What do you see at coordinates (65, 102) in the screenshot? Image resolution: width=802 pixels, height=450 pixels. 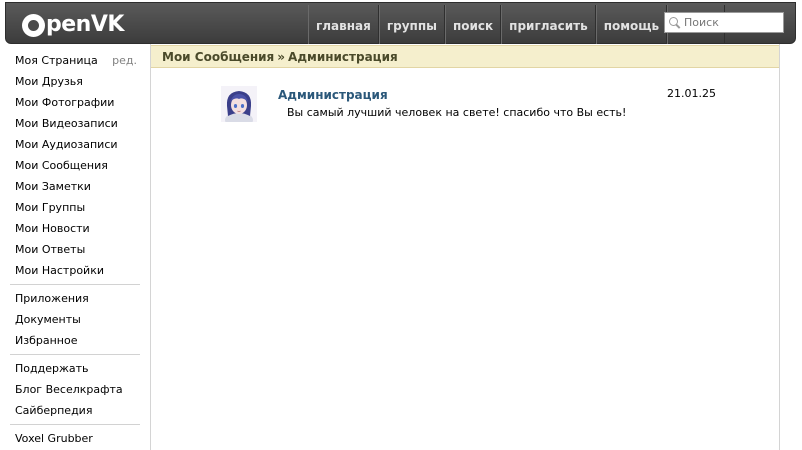 I see `sidebar-item-label: Мои Фотографии` at bounding box center [65, 102].